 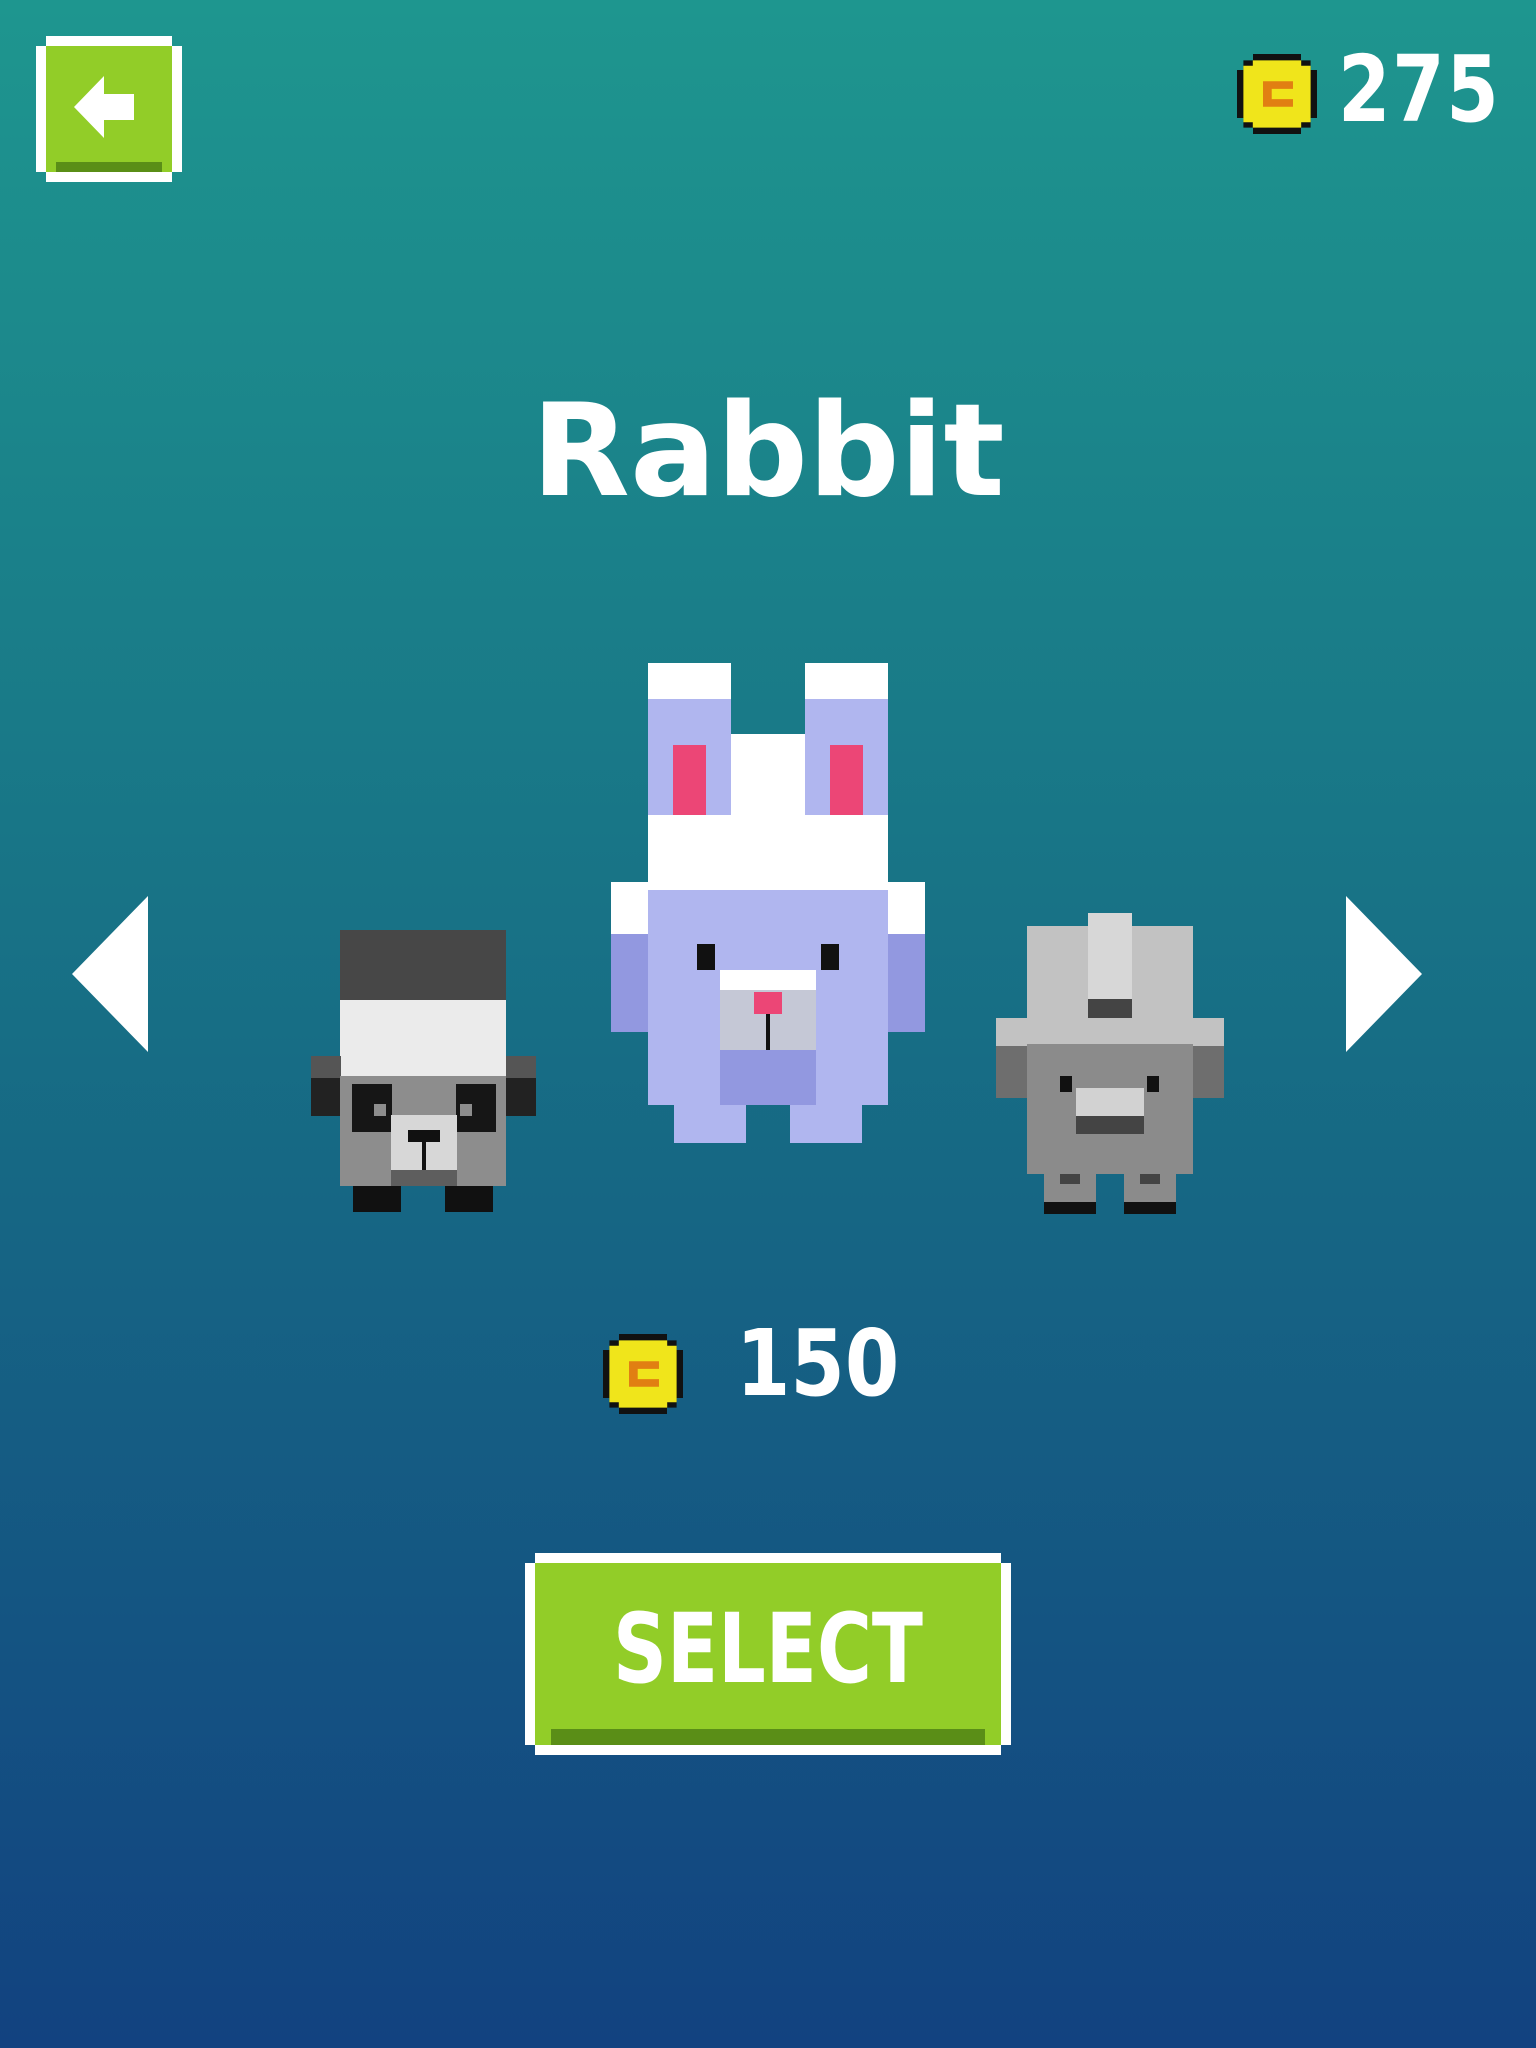 What do you see at coordinates (1277, 94) in the screenshot?
I see `coin-icon` at bounding box center [1277, 94].